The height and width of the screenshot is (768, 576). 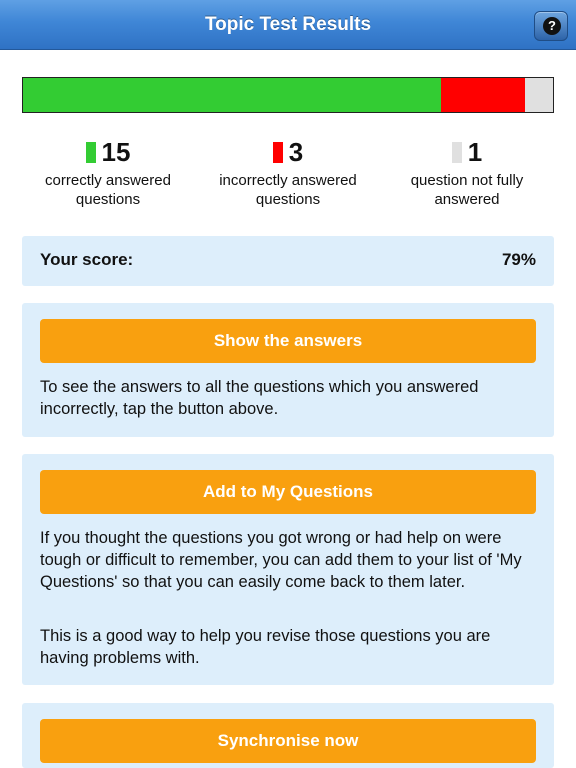 What do you see at coordinates (108, 190) in the screenshot?
I see `correct-label: correctly answered questions` at bounding box center [108, 190].